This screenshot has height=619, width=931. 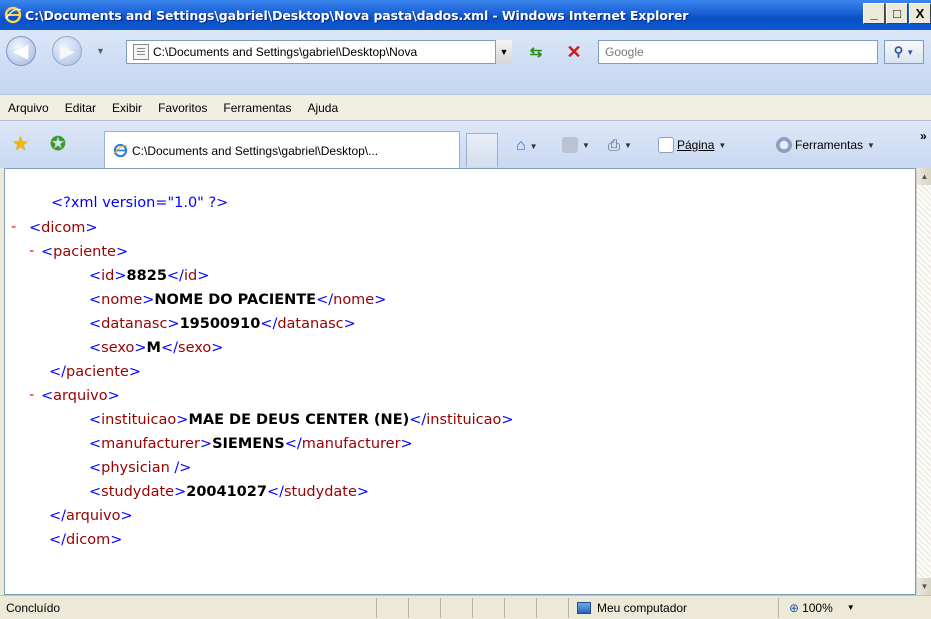 I want to click on search-dropdown-icon: ▼, so click(x=910, y=52).